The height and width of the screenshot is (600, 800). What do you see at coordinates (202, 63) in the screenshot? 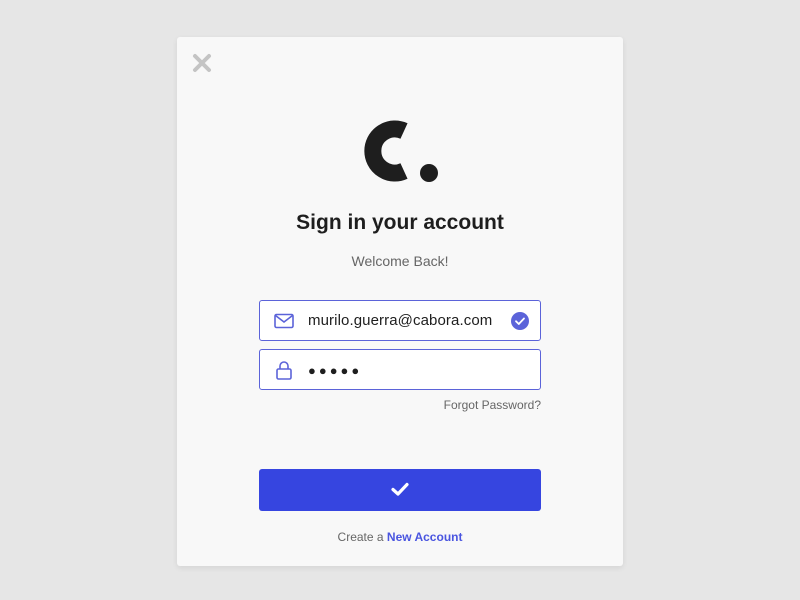
I see `close-icon` at bounding box center [202, 63].